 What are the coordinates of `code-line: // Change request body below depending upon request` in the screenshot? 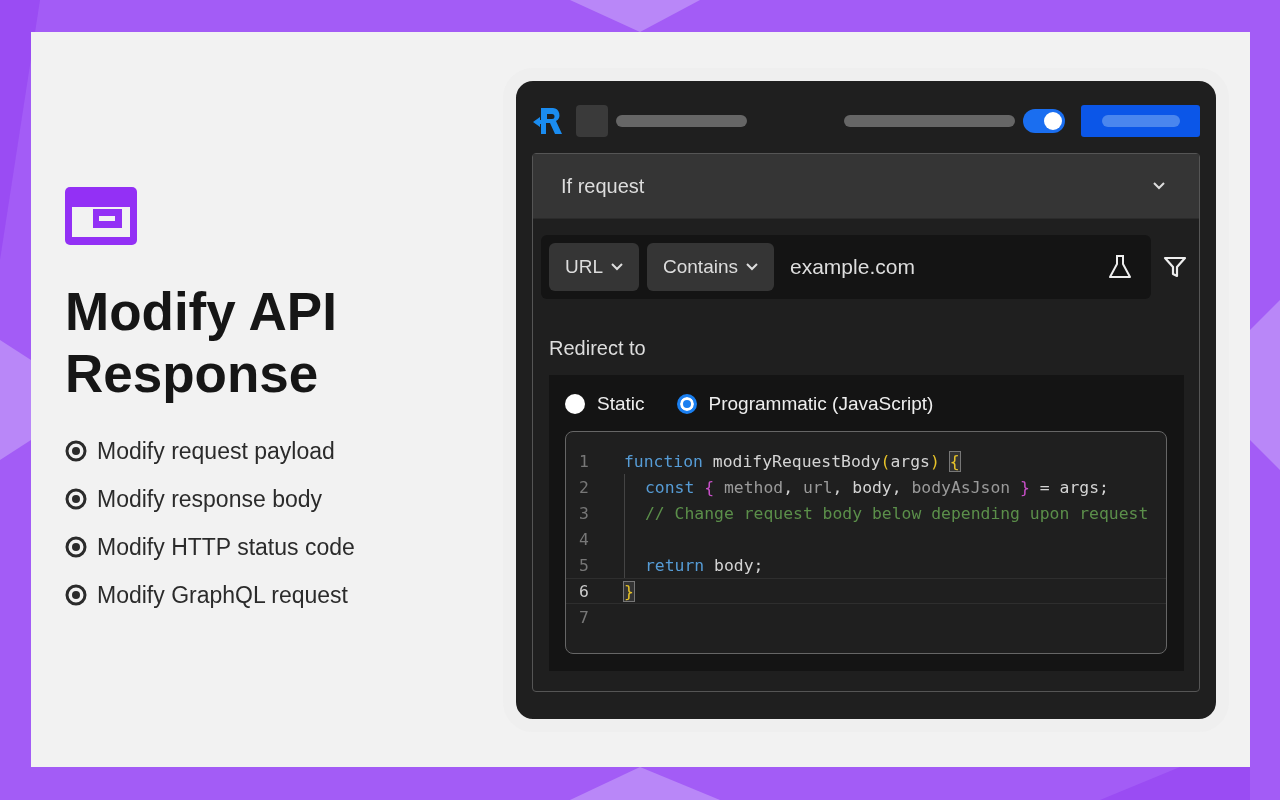 It's located at (897, 513).